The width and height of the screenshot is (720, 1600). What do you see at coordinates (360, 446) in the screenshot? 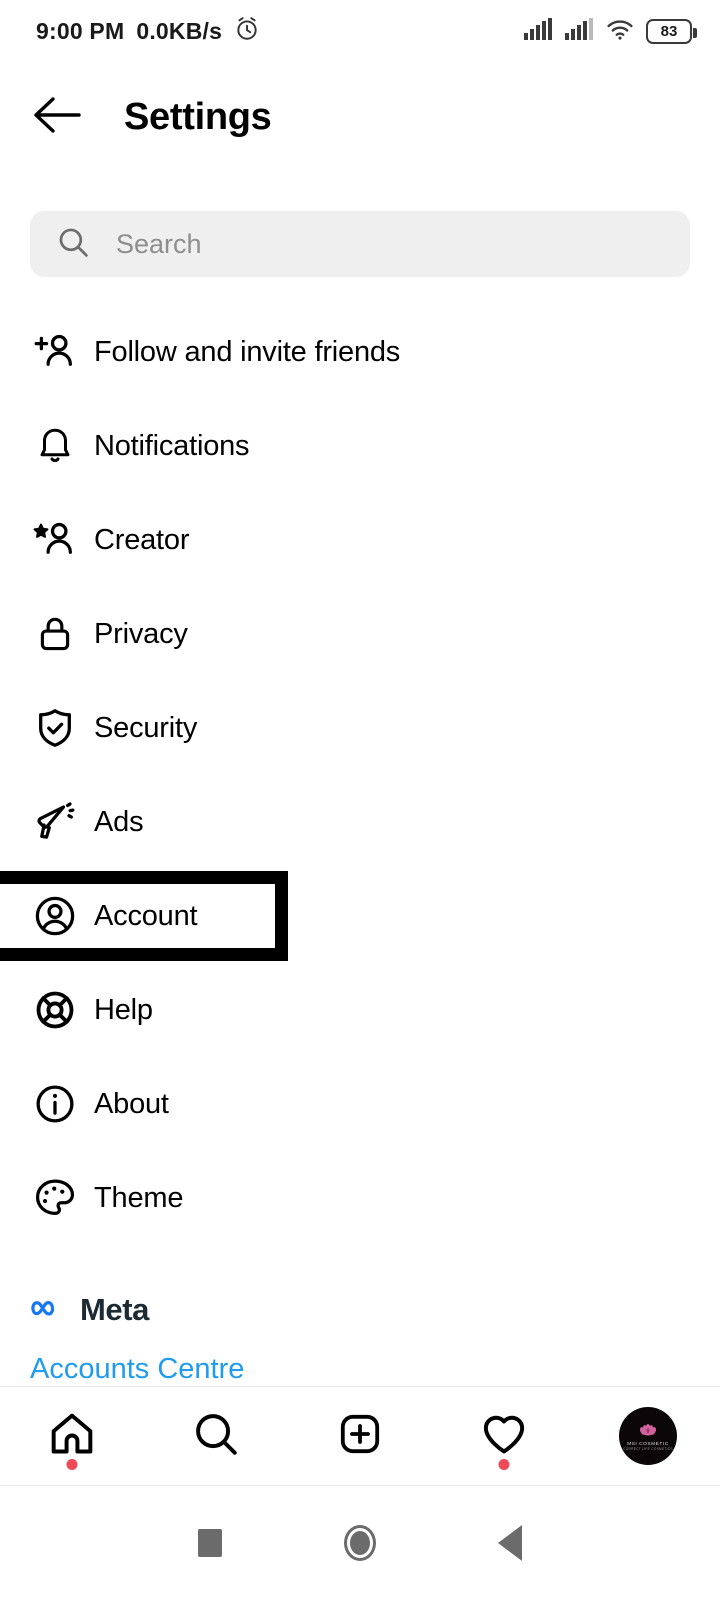
I see `settings-item-notifications: Notifications` at bounding box center [360, 446].